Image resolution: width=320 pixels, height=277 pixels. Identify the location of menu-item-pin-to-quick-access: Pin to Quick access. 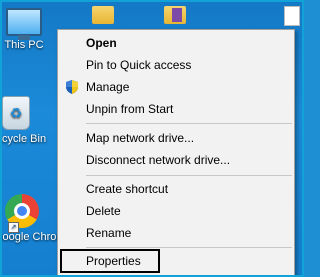
(176, 65).